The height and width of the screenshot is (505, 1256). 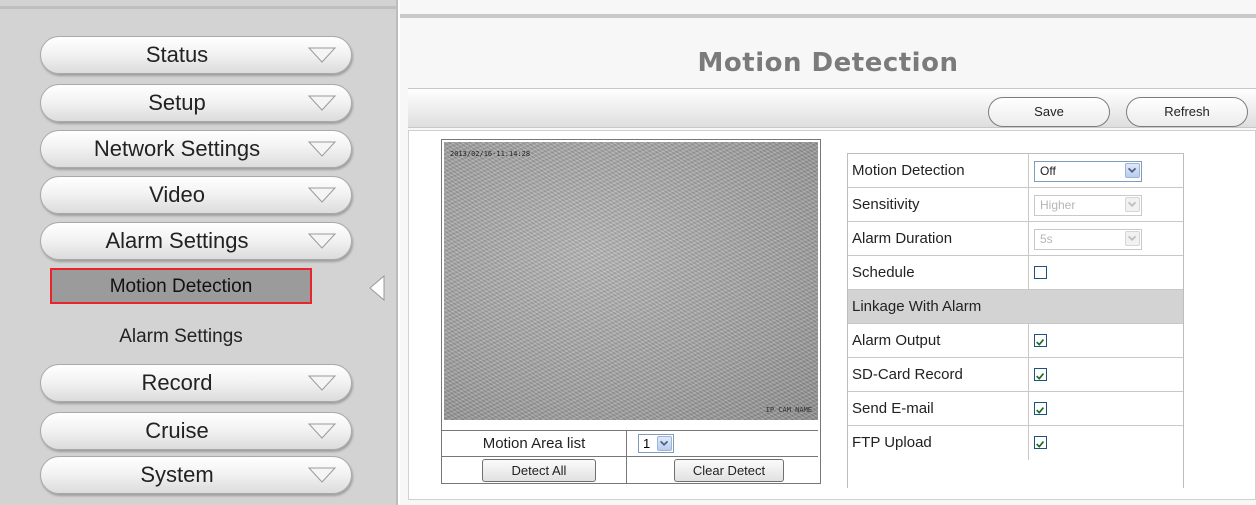 What do you see at coordinates (1040, 272) in the screenshot?
I see `schedule-checkbox` at bounding box center [1040, 272].